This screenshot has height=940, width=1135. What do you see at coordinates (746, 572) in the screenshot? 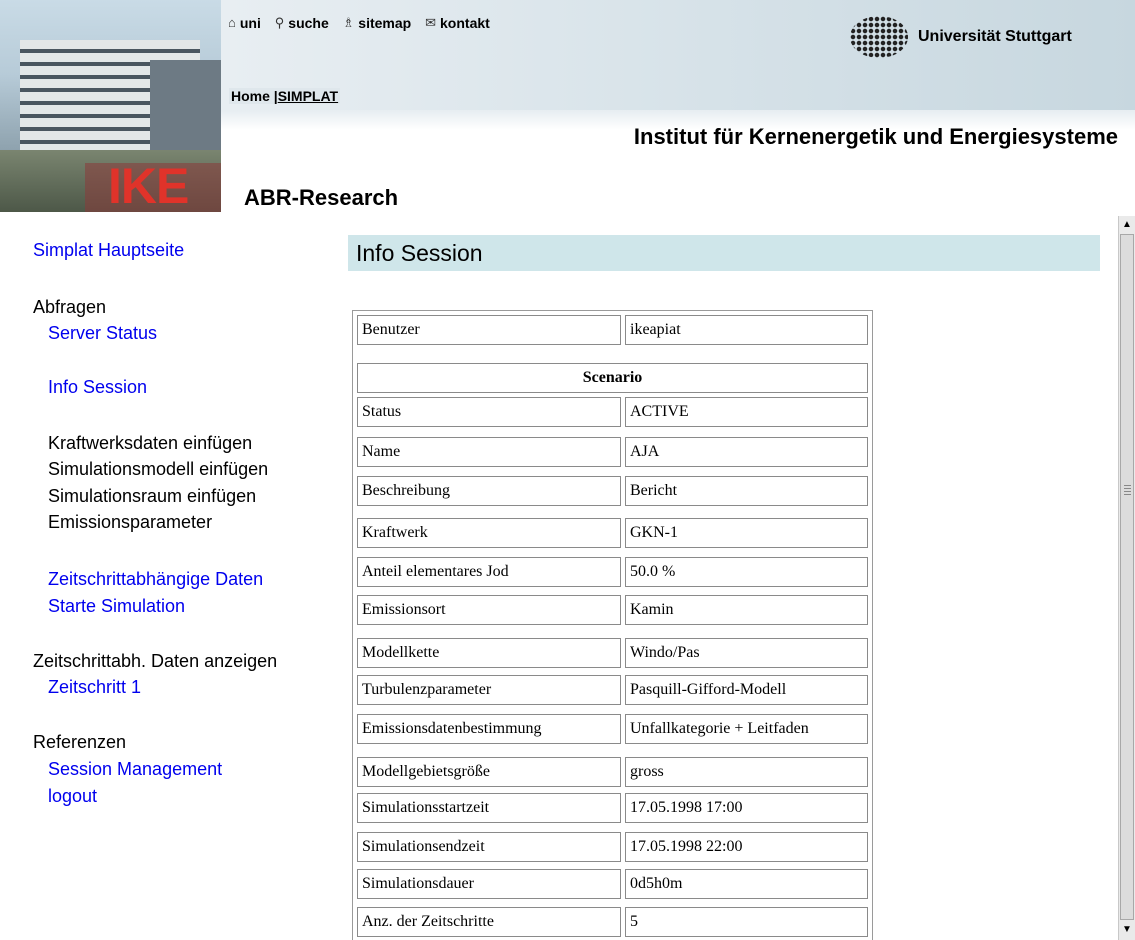
I see `row-value: 50.0 %` at bounding box center [746, 572].